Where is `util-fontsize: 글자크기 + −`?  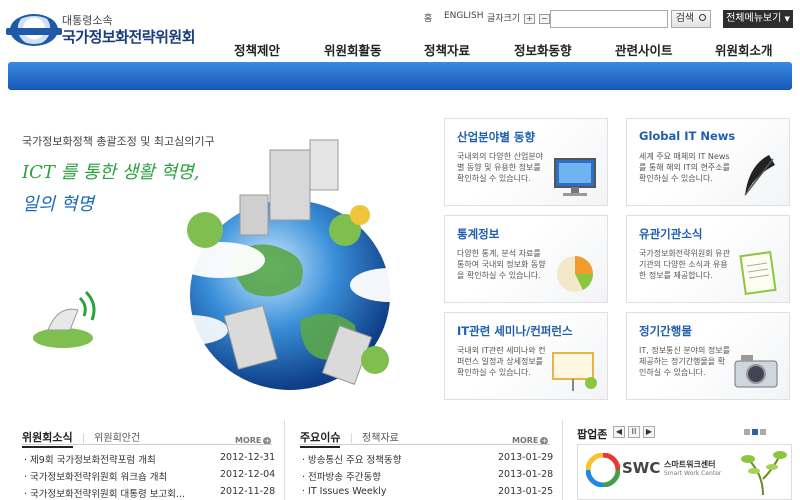
util-fontsize: 글자크기 + − is located at coordinates (518, 17).